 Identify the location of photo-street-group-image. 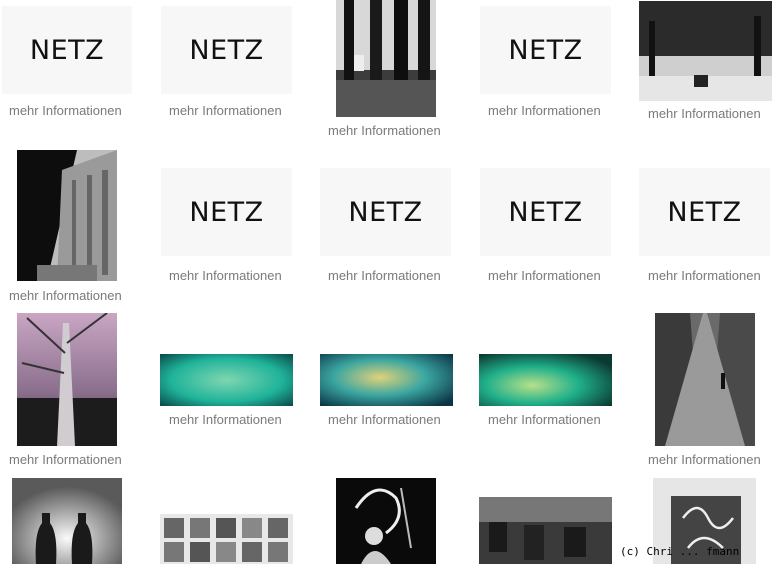
(545, 530).